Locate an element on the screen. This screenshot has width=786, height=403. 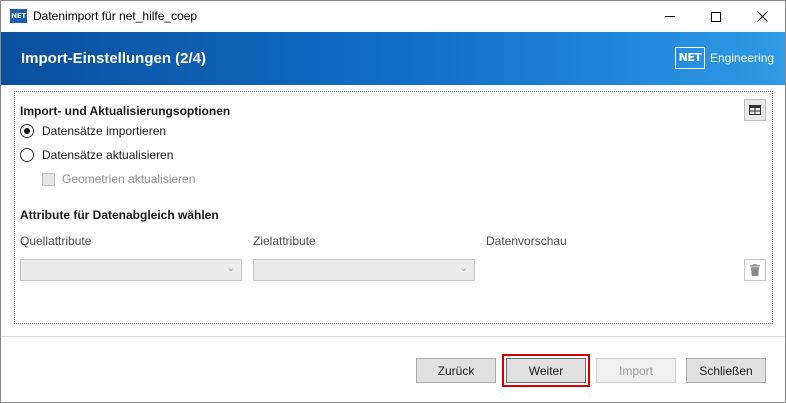
brand-logo: NET Engineering is located at coordinates (724, 58).